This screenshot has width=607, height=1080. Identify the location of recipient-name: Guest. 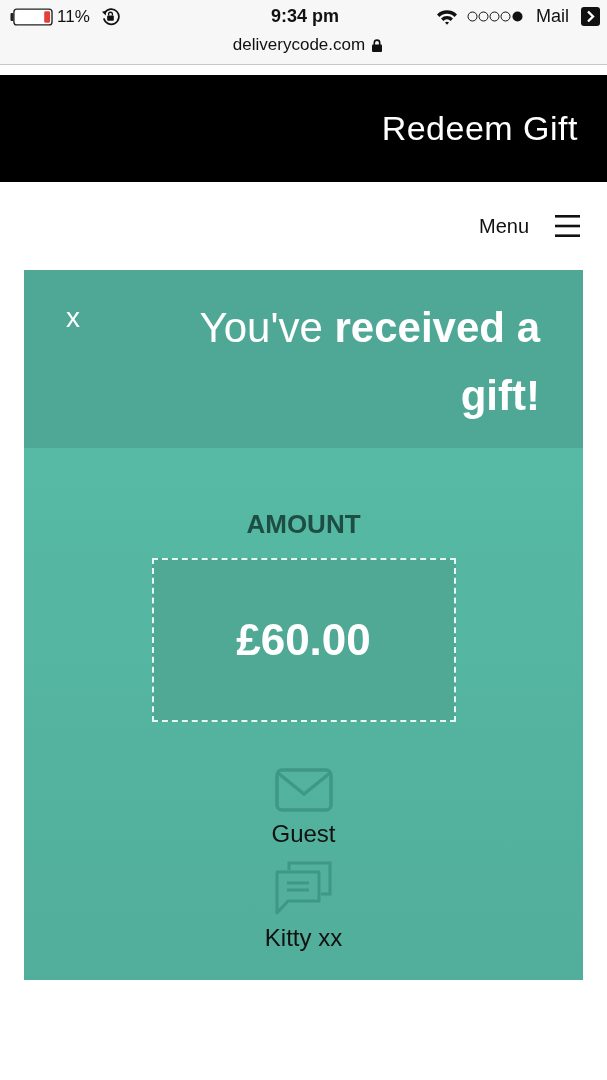
(303, 834).